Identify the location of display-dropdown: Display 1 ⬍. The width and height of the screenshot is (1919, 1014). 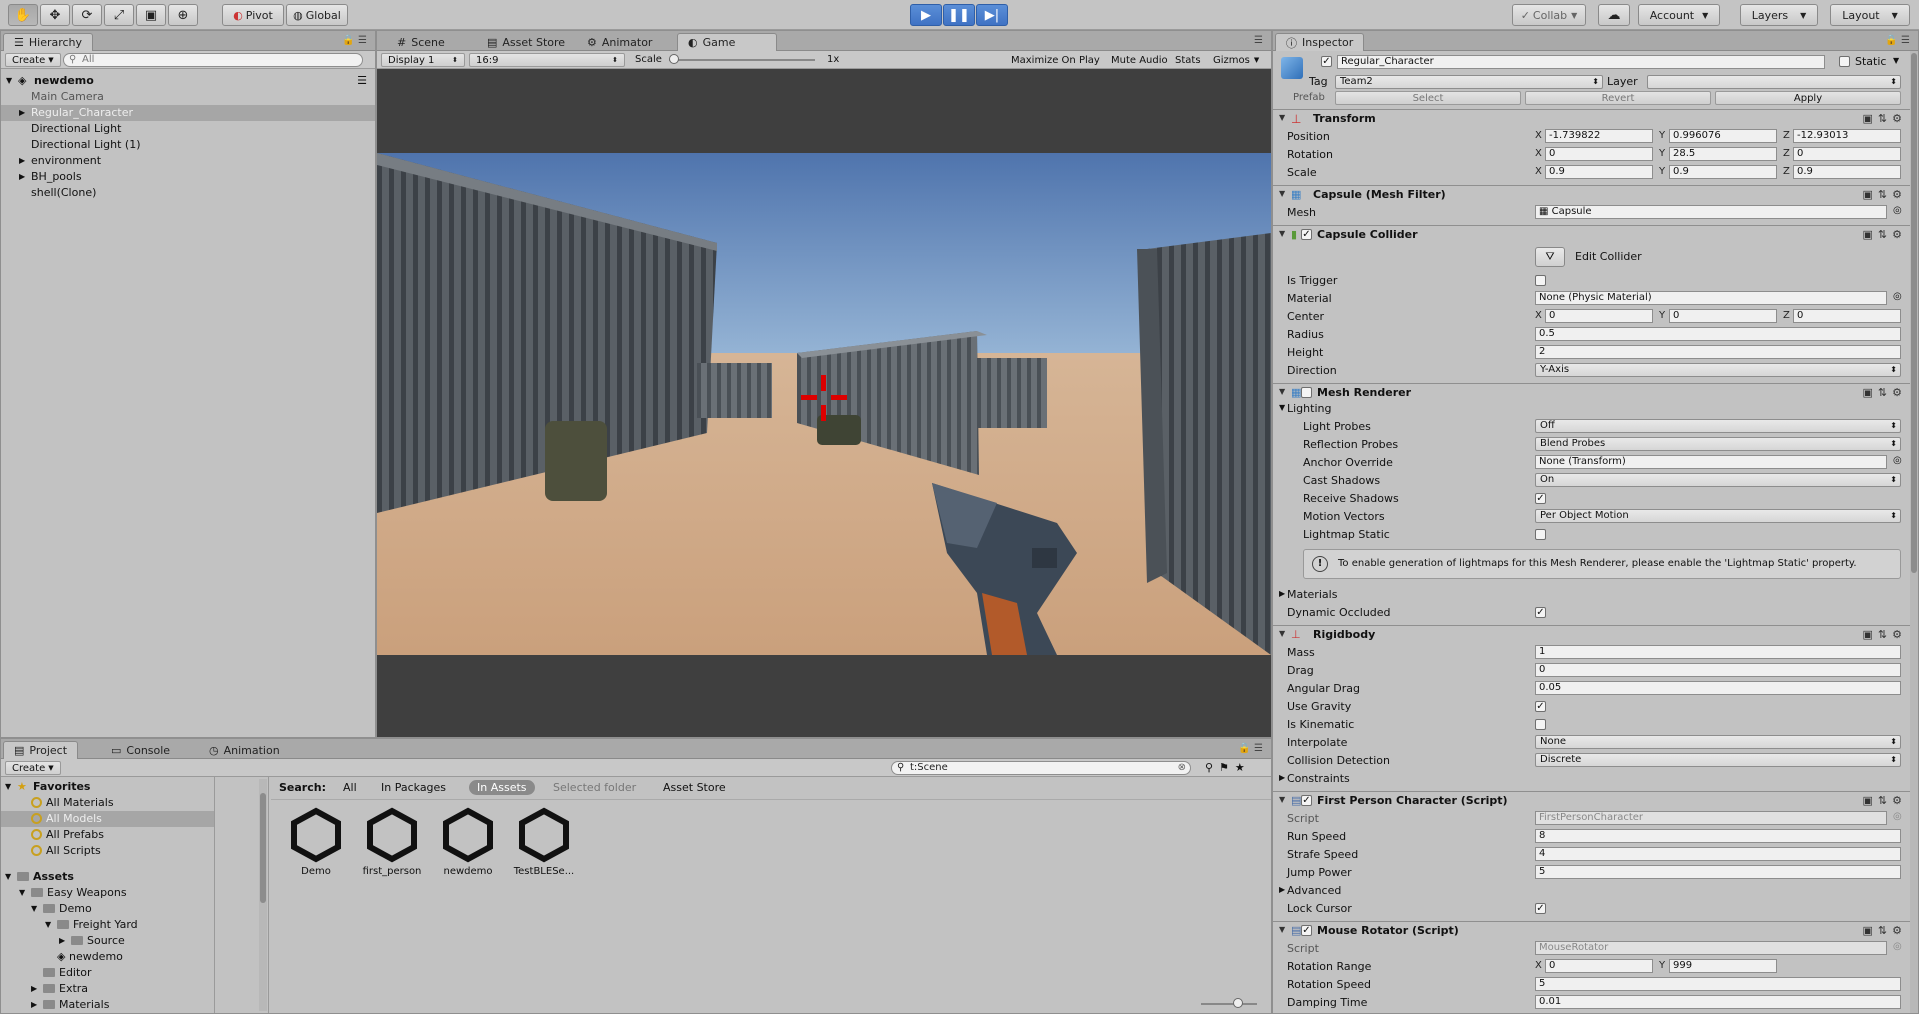
(423, 60).